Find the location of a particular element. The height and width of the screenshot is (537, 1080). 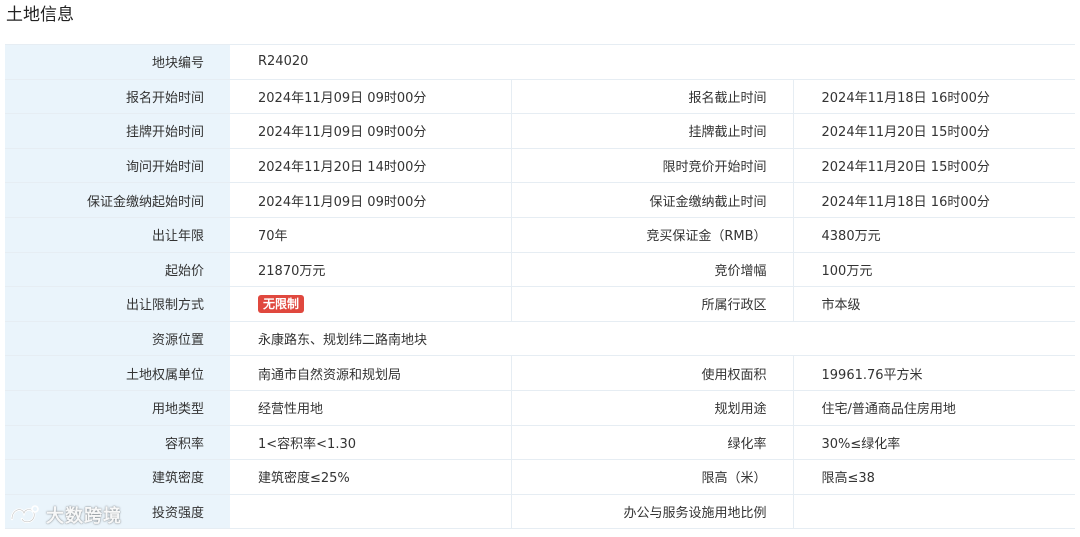

field-label: 办公与服务设施用地比例 is located at coordinates (652, 511).